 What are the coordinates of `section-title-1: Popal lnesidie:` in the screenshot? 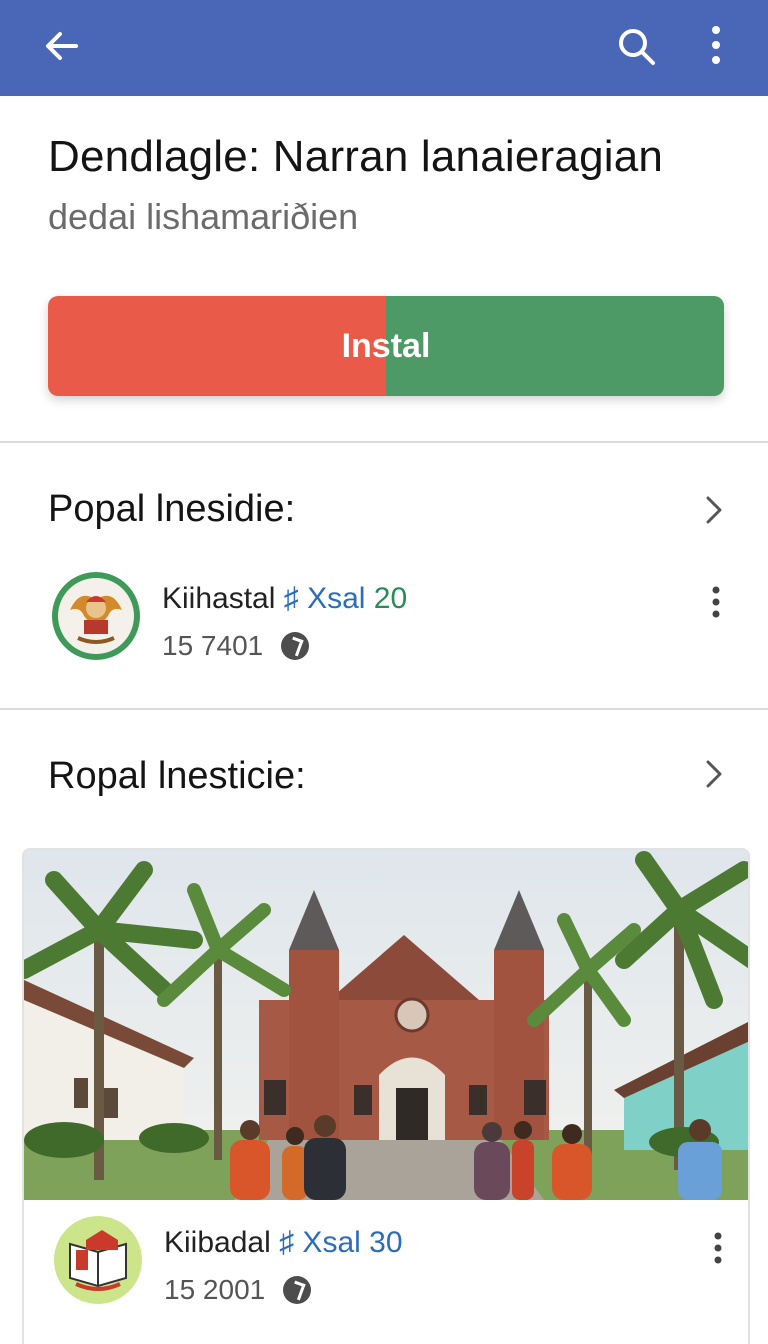 It's located at (172, 509).